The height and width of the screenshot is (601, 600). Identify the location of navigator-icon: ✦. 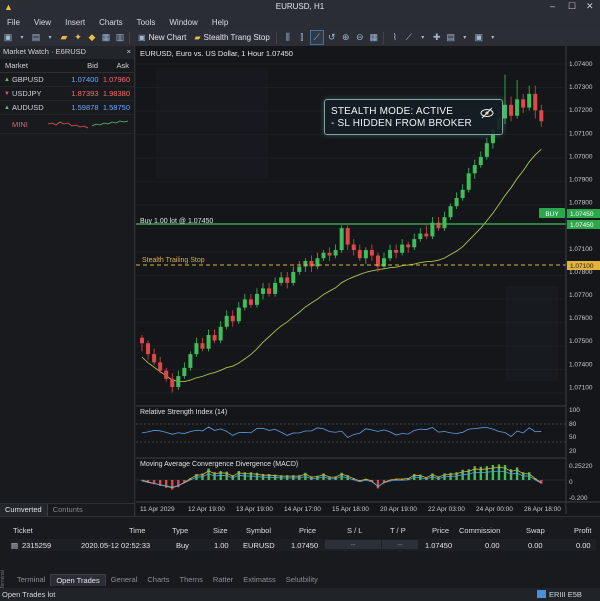
(78, 37).